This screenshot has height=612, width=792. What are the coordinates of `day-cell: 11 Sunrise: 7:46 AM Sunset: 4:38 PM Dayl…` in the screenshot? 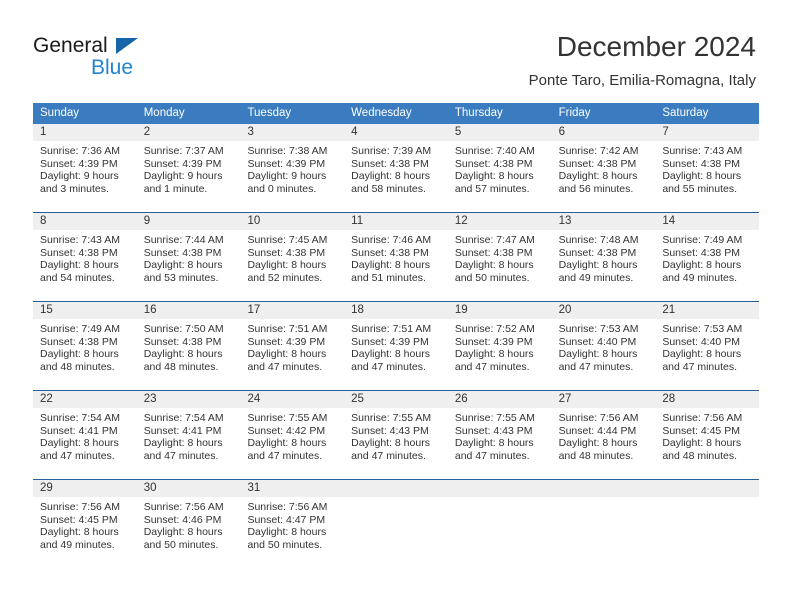 It's located at (396, 254).